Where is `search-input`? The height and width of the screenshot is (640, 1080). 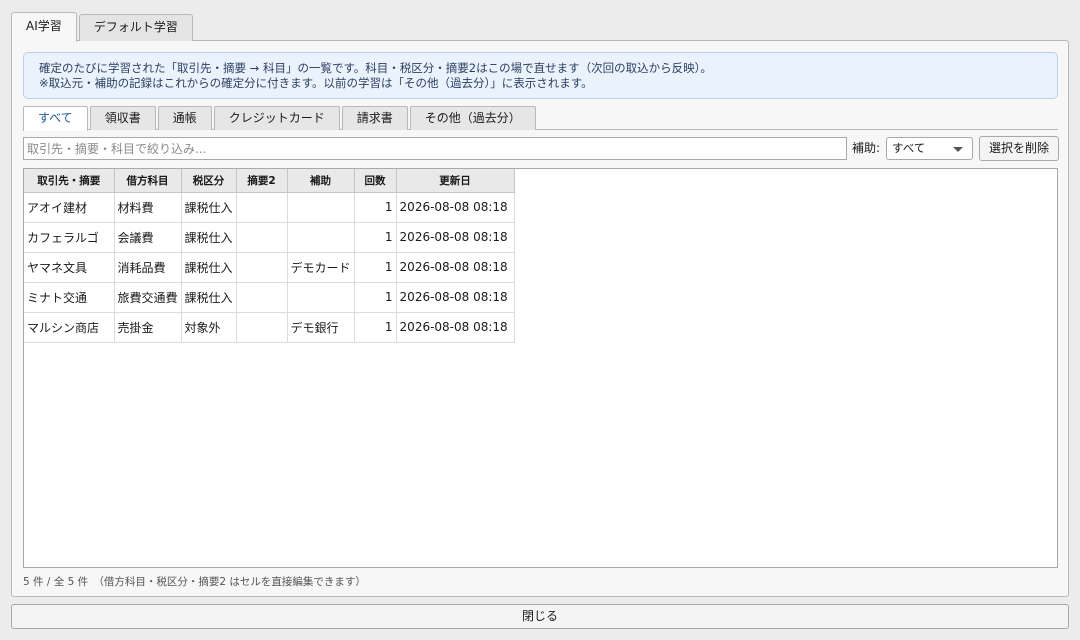
search-input is located at coordinates (435, 148).